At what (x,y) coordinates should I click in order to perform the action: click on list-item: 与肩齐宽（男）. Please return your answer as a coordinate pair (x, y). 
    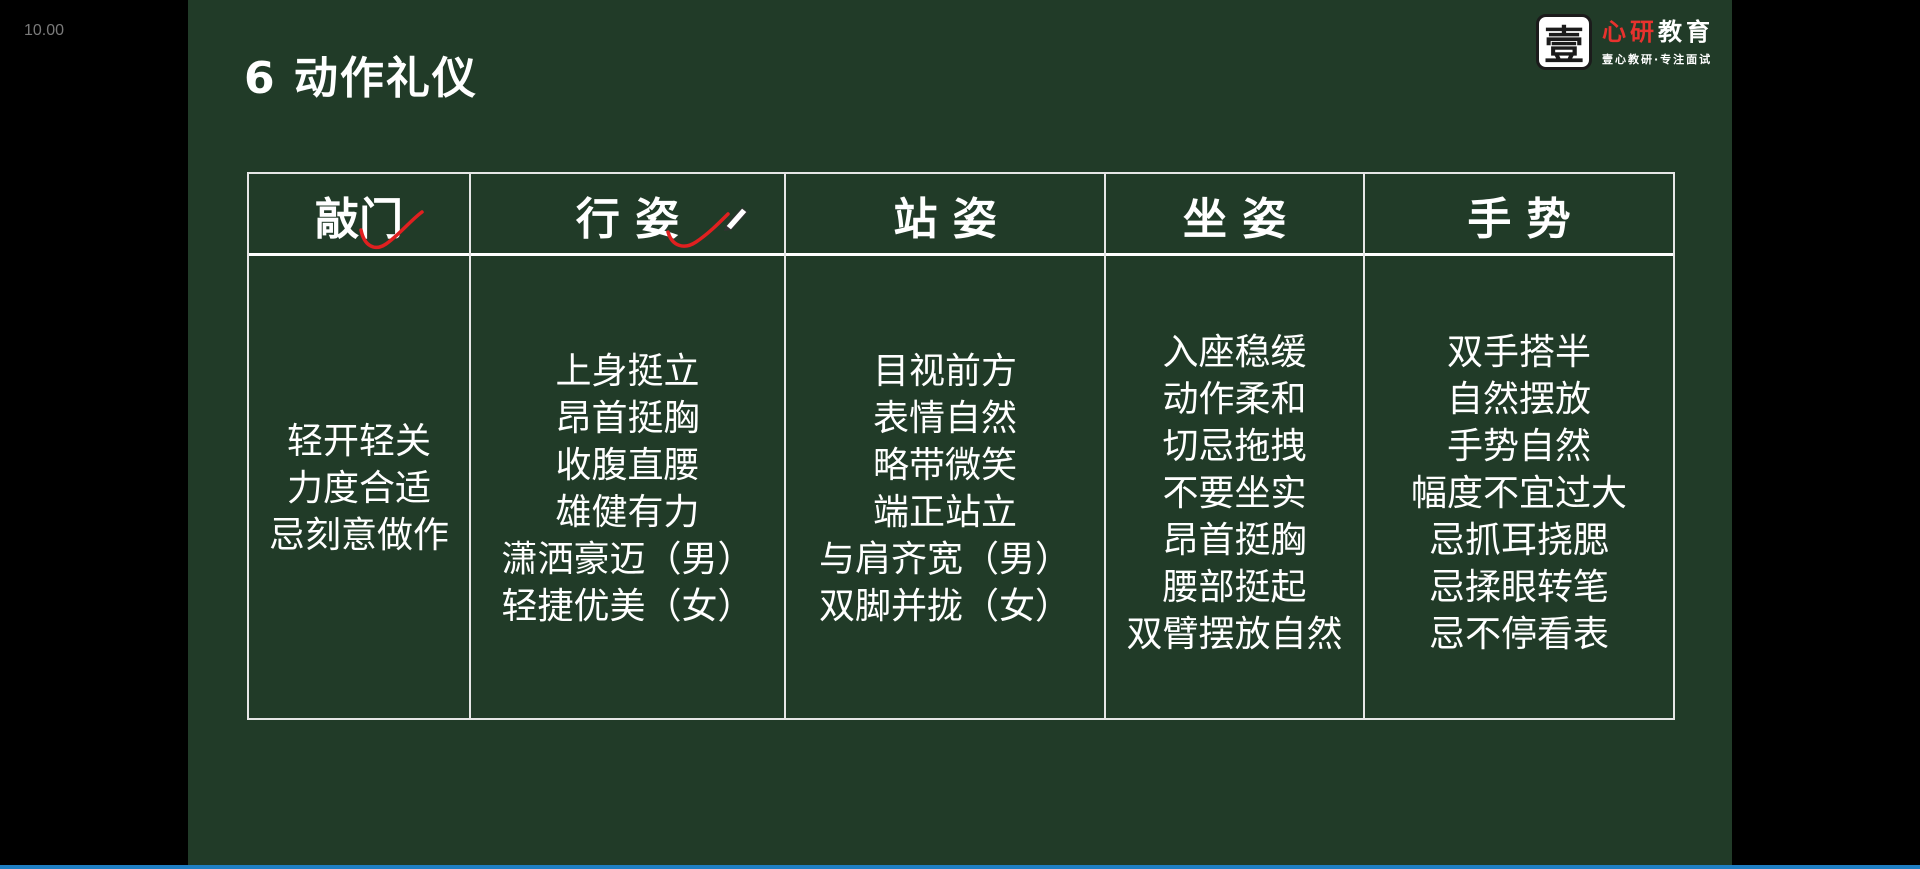
    Looking at the image, I should click on (944, 559).